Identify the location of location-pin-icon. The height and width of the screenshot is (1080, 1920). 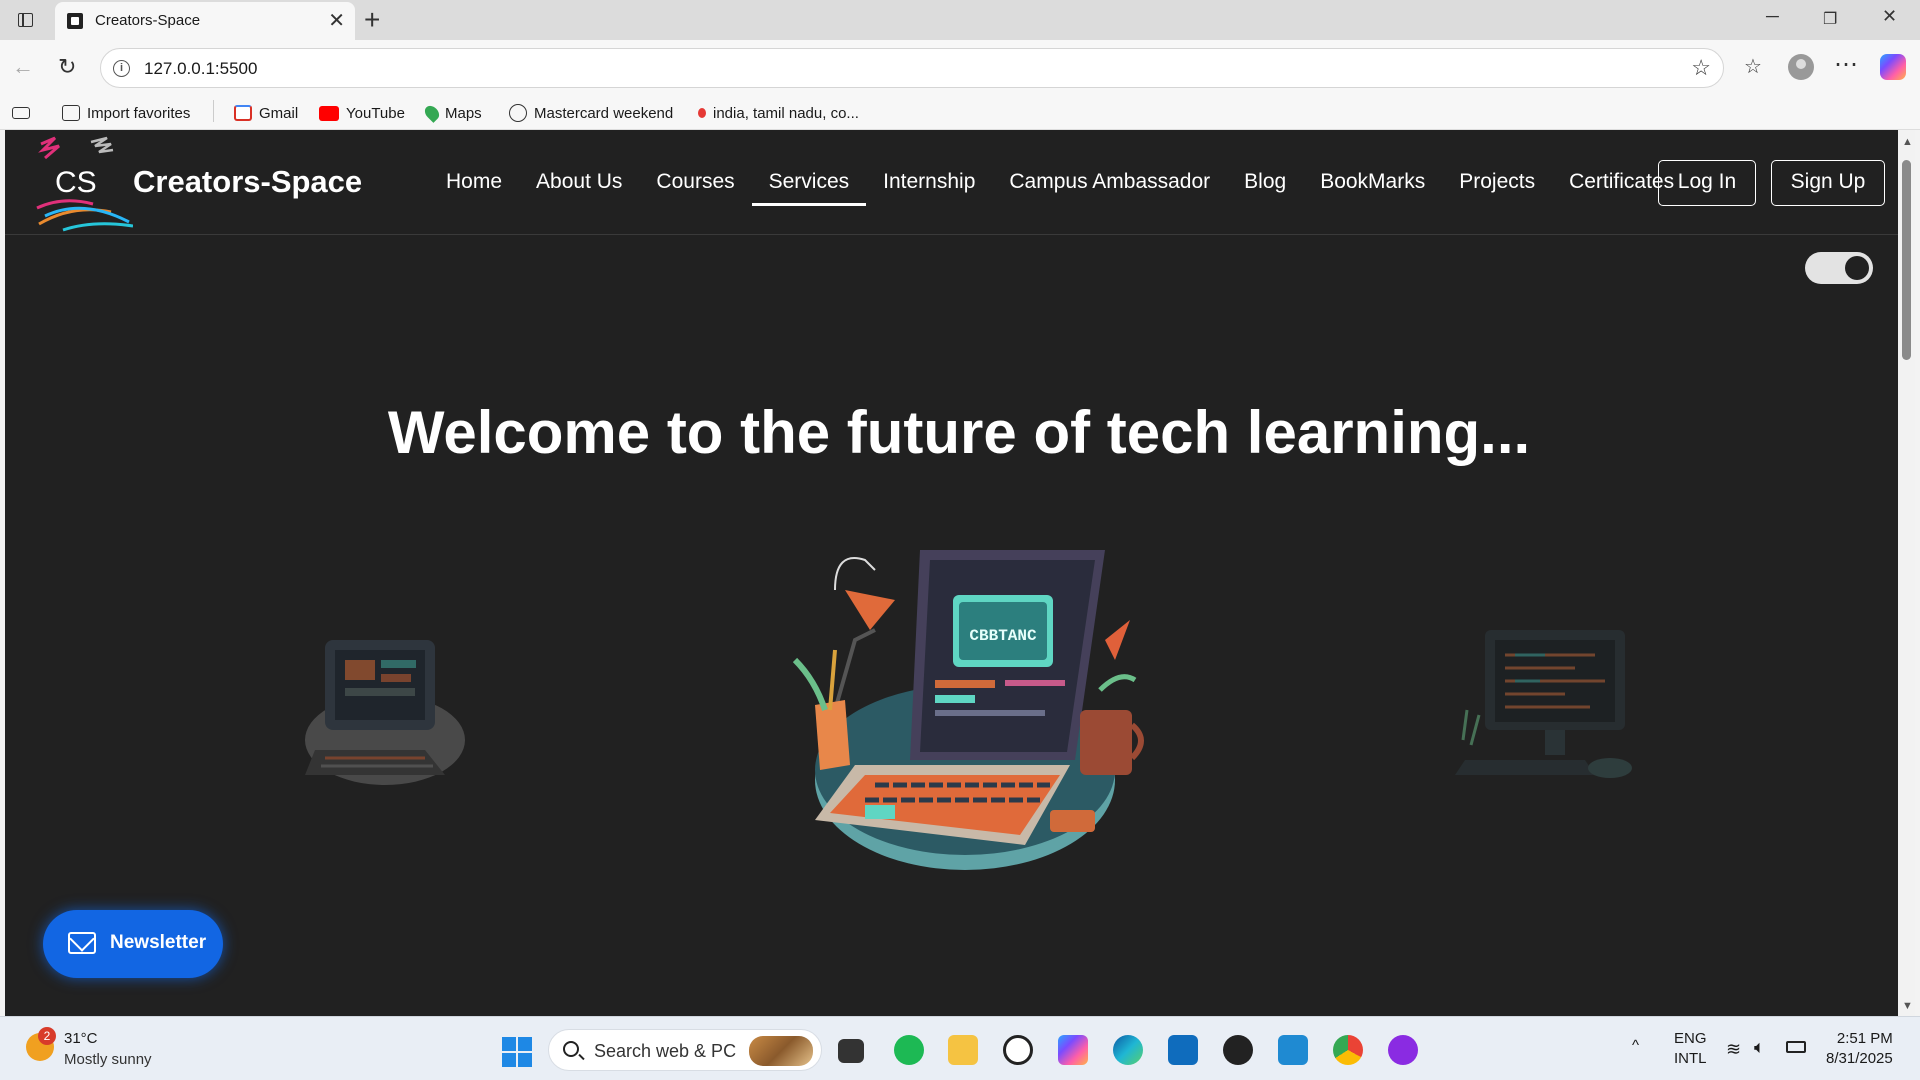
(702, 113).